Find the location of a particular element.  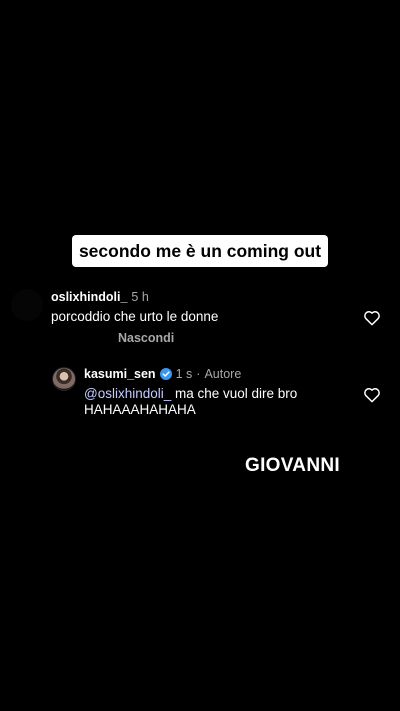

verified-badge-icon is located at coordinates (165, 374).